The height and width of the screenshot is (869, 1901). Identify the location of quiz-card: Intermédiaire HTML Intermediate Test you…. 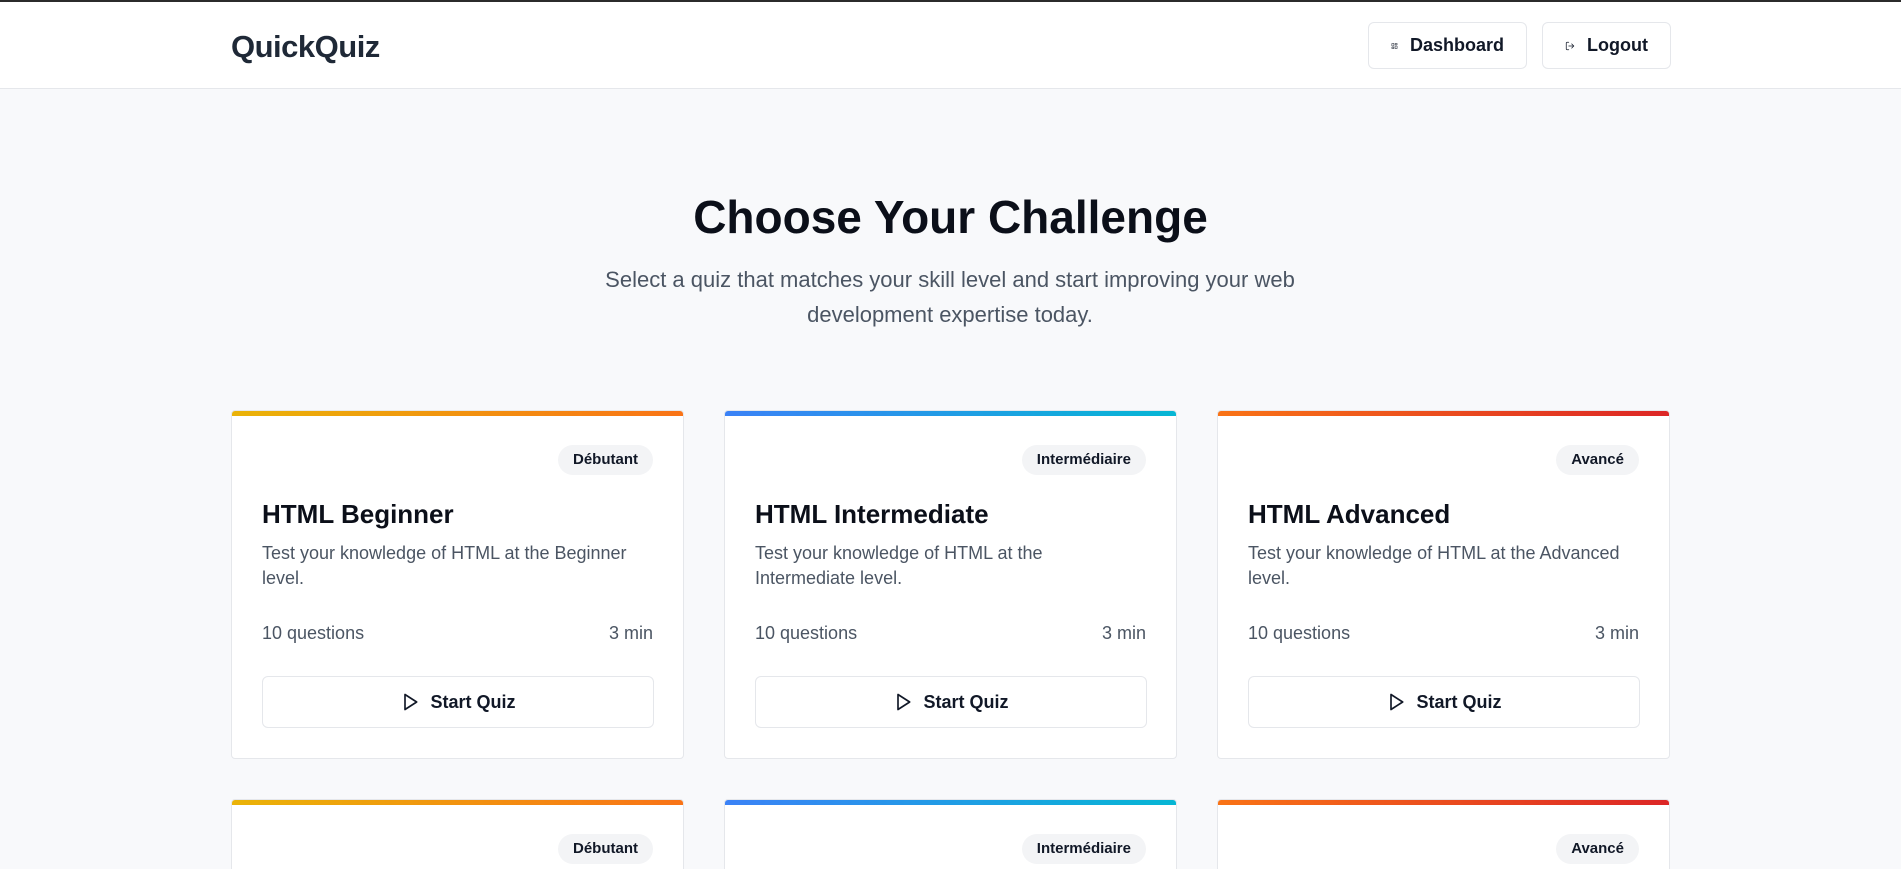
(950, 584).